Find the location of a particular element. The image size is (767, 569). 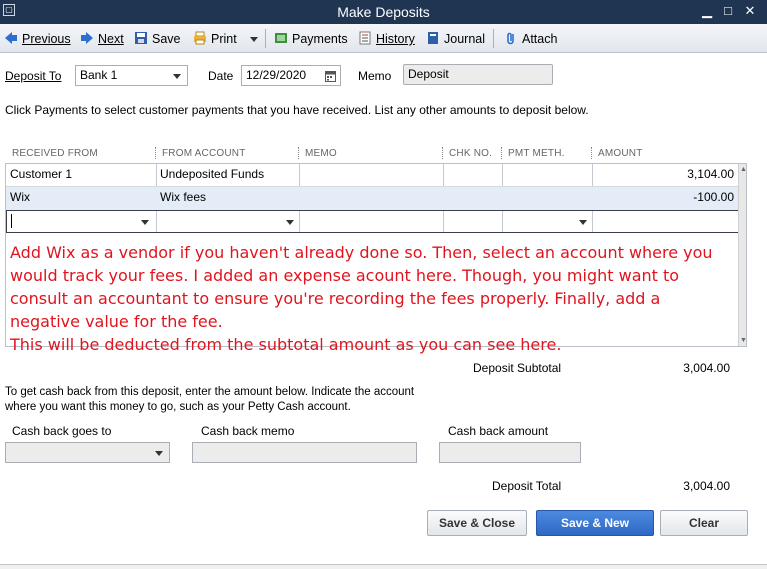

window-bottom-edge is located at coordinates (383, 566).